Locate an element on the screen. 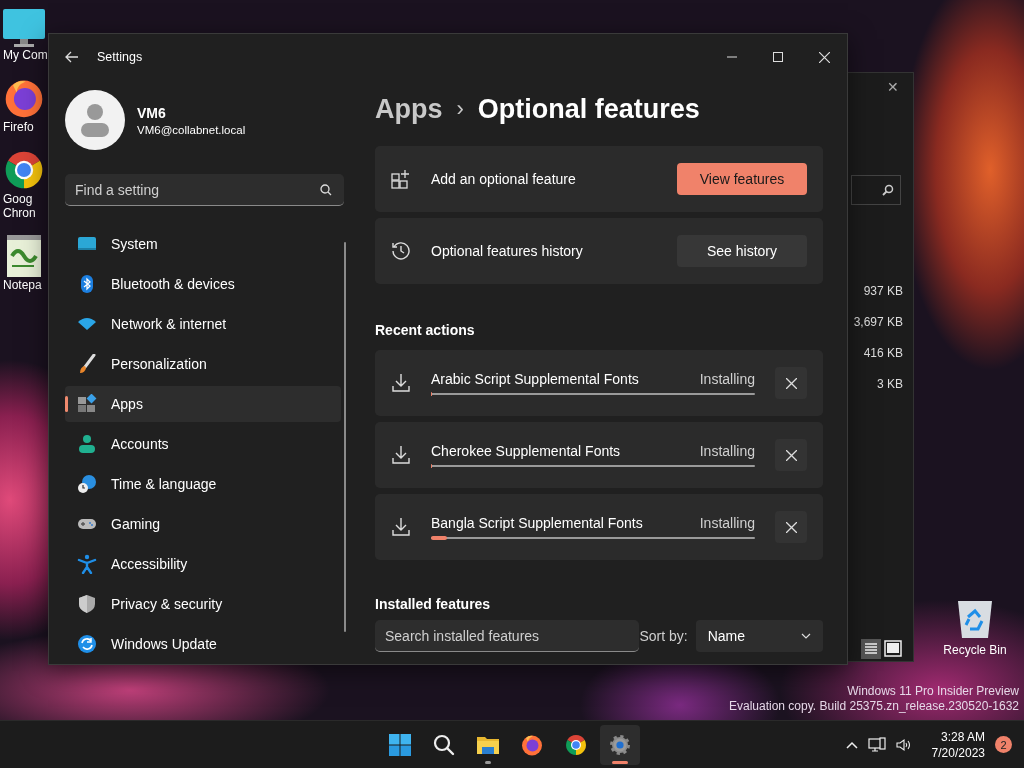  history-icon is located at coordinates (401, 251).